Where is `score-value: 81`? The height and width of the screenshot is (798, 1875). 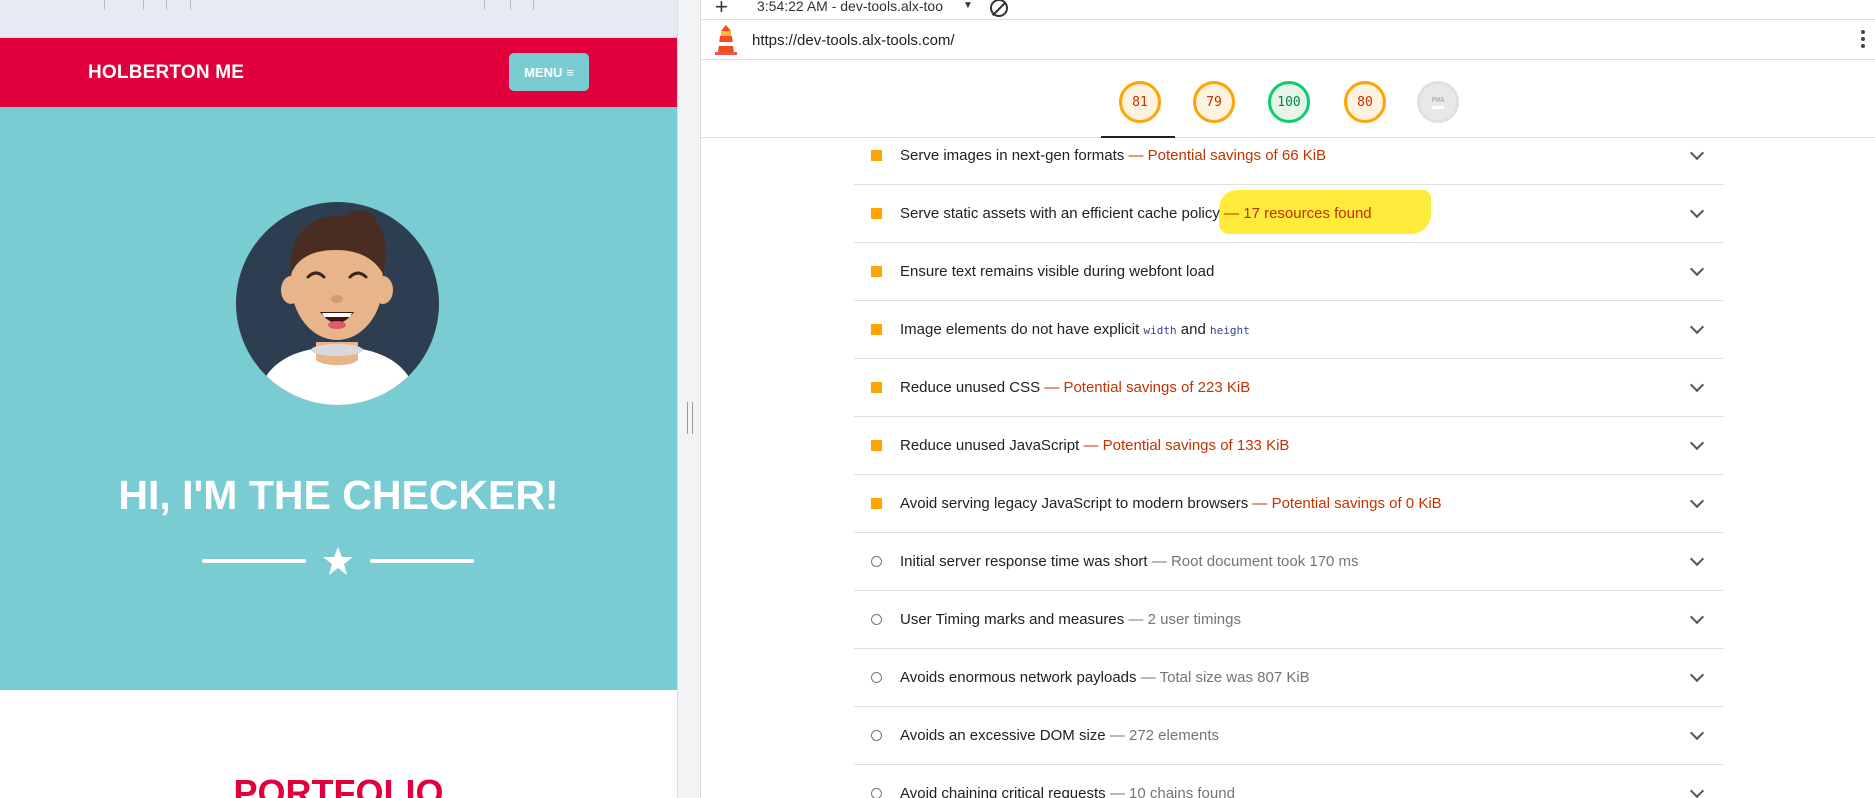 score-value: 81 is located at coordinates (1140, 102).